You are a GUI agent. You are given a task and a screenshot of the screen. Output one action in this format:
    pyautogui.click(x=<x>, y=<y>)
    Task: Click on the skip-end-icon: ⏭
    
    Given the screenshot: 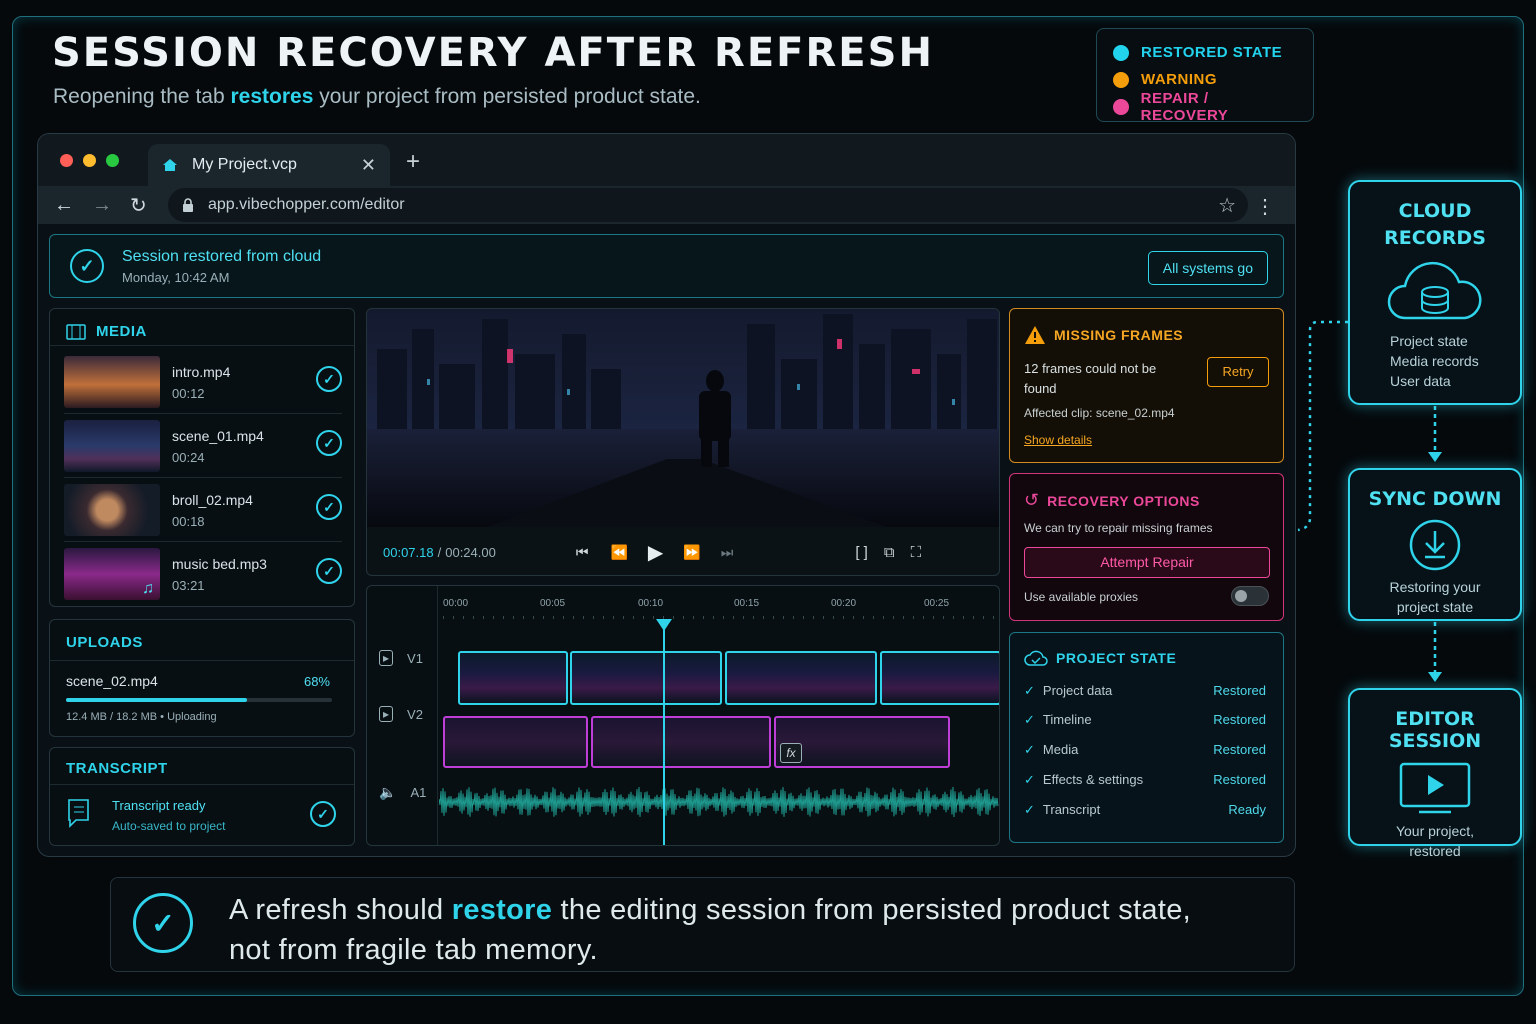 What is the action you would take?
    pyautogui.click(x=727, y=552)
    